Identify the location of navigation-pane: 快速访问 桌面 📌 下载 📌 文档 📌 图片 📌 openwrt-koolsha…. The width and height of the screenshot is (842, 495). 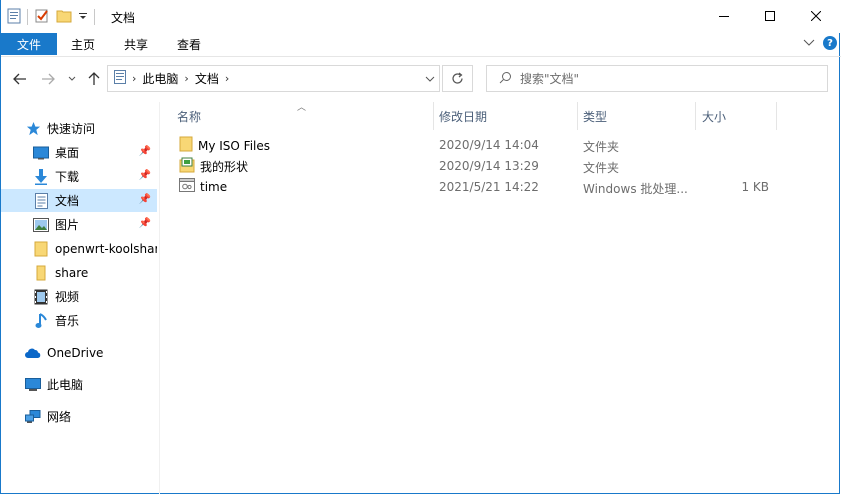
(80, 298).